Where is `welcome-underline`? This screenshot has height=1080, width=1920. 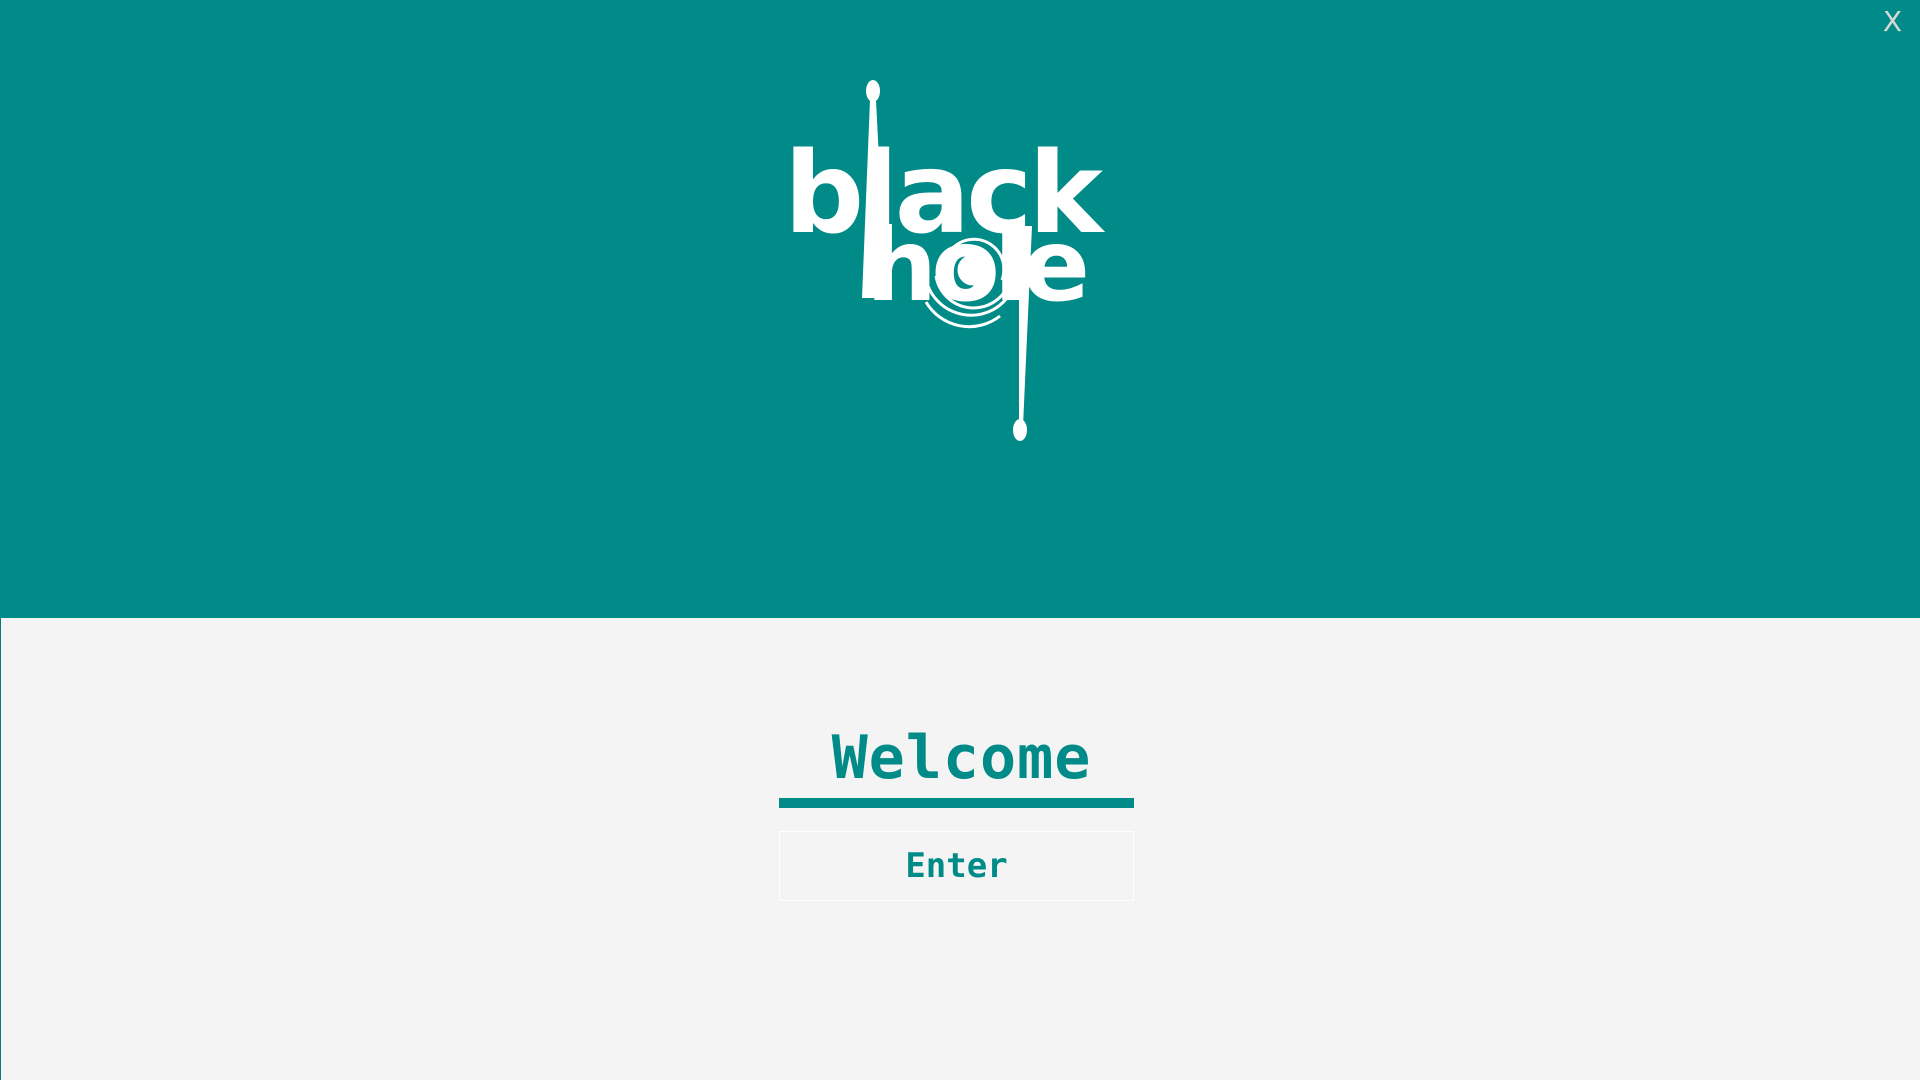 welcome-underline is located at coordinates (956, 803).